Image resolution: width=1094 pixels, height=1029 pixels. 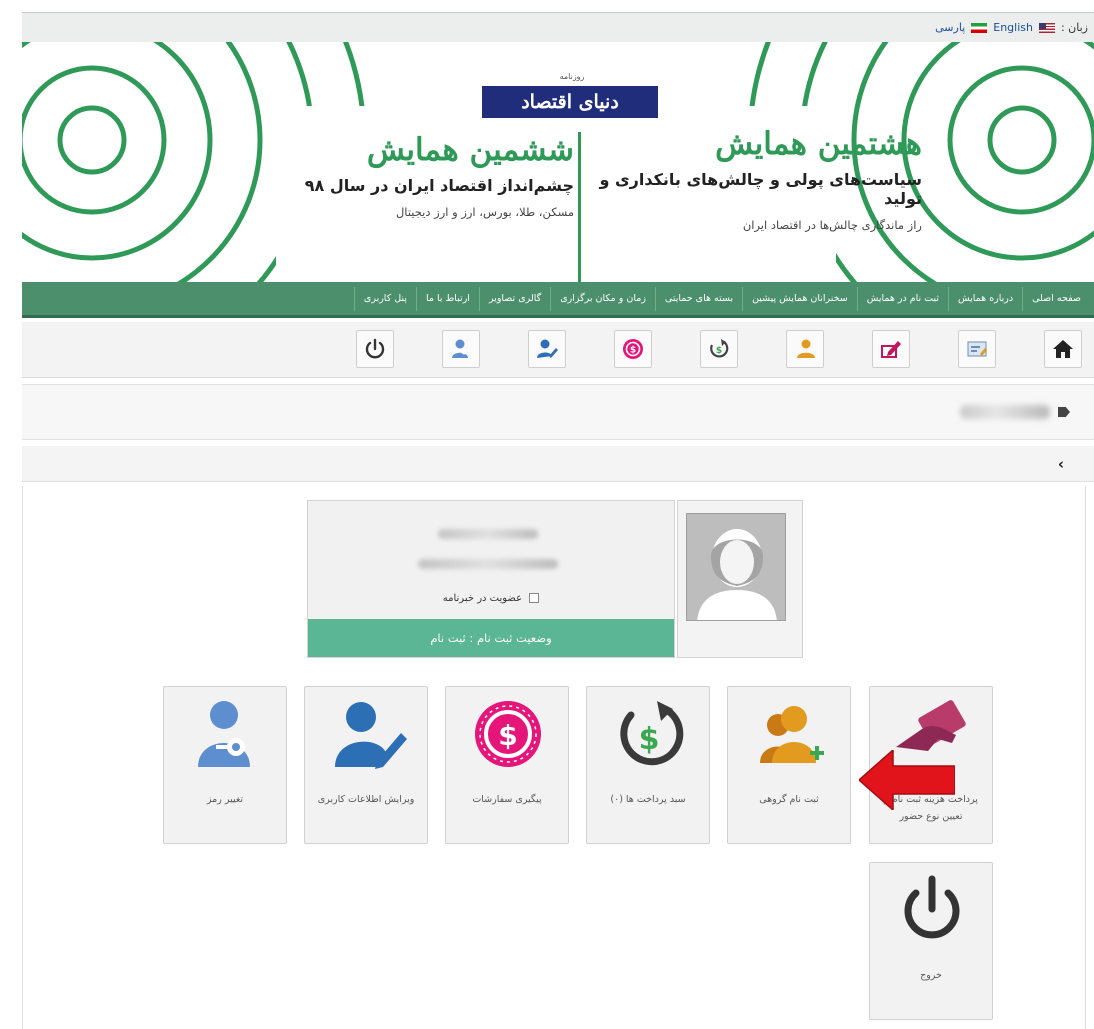 I want to click on nav-item-user-panel: پنل کاربری, so click(x=384, y=298).